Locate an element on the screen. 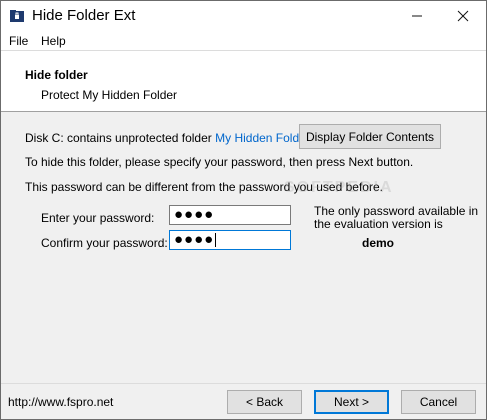 The image size is (487, 420). title-bar: Hide Folder Ext is located at coordinates (243, 16).